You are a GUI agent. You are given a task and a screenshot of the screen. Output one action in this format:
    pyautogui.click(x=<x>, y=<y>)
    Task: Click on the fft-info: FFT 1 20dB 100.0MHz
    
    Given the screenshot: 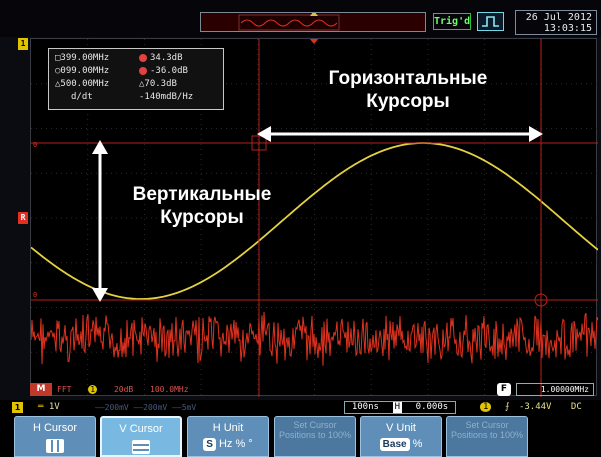 What is the action you would take?
    pyautogui.click(x=152, y=389)
    